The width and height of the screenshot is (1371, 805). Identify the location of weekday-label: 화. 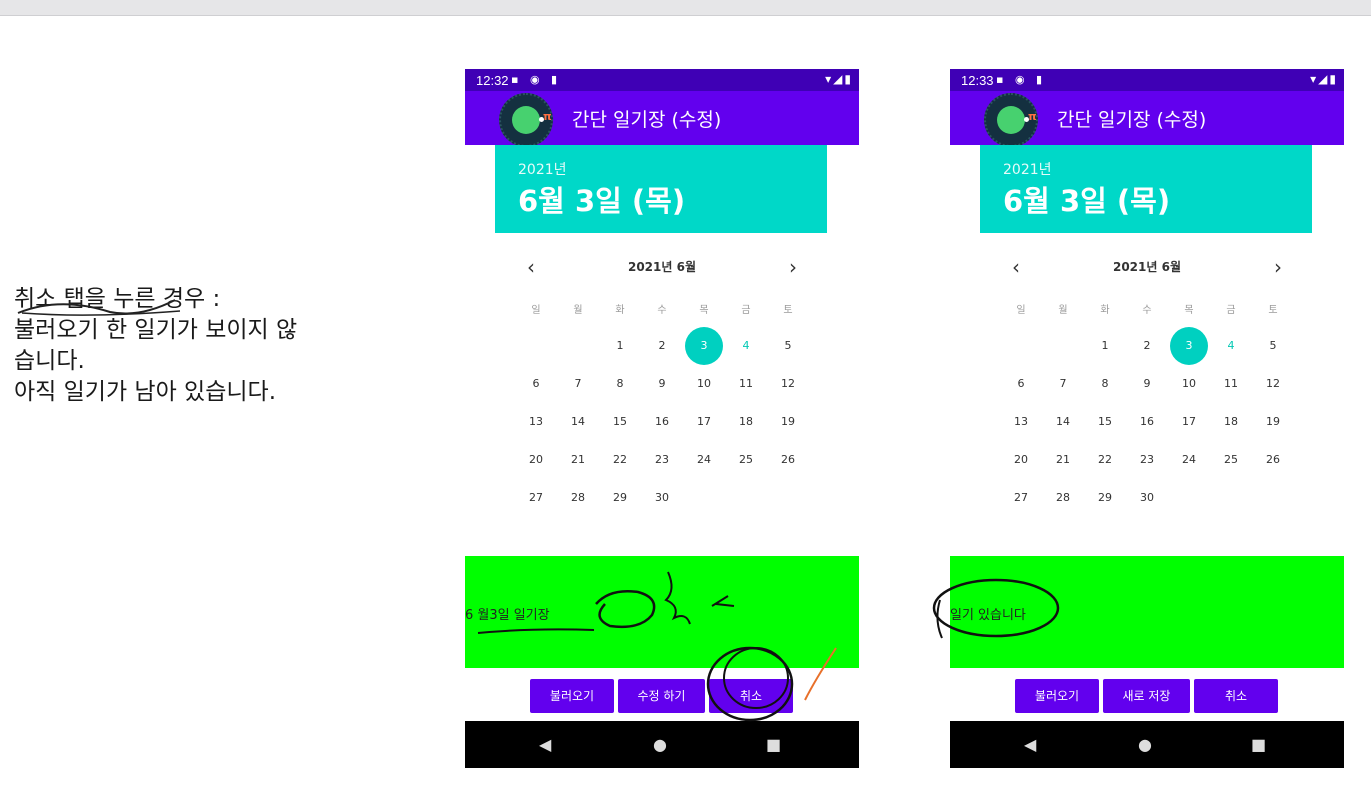
(1105, 310).